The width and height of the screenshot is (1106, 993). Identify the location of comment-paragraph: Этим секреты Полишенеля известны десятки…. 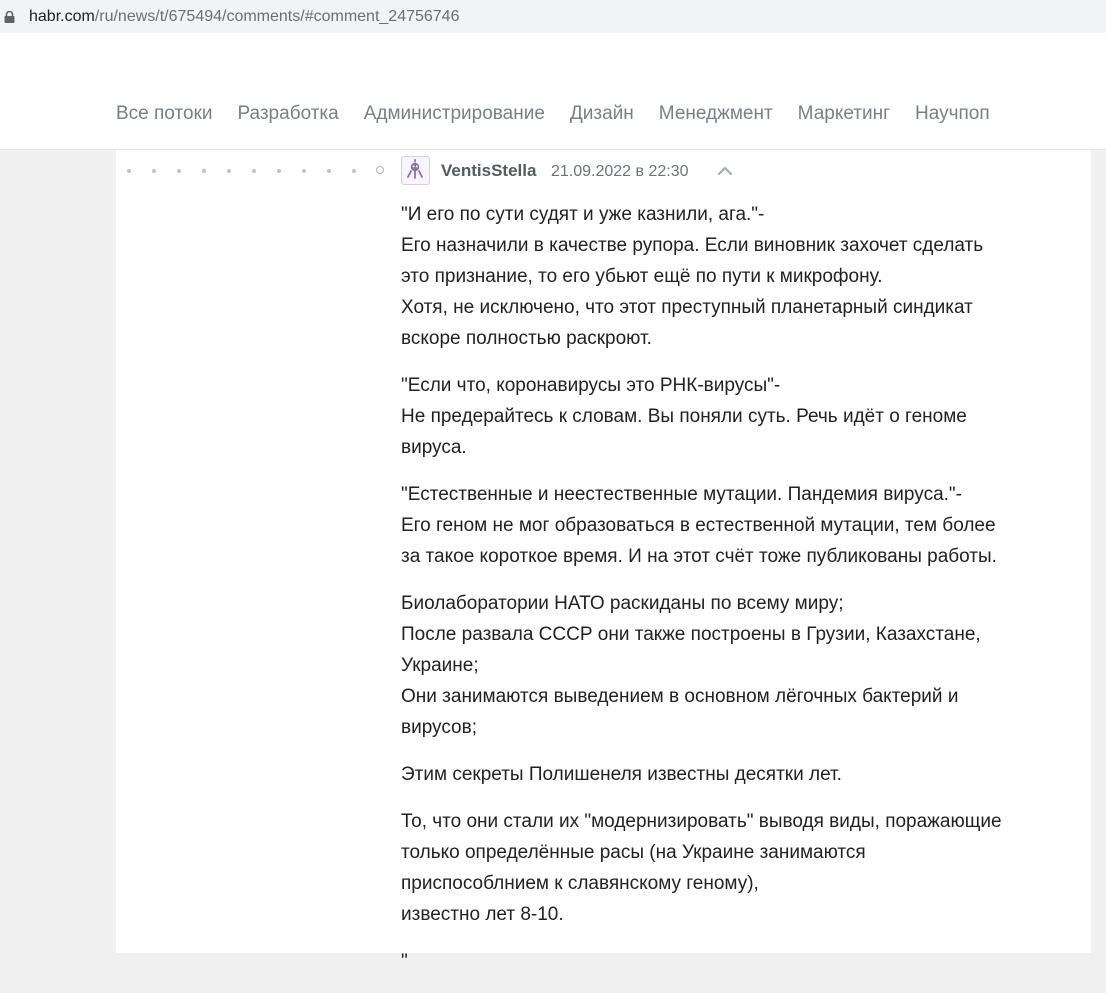
(621, 774).